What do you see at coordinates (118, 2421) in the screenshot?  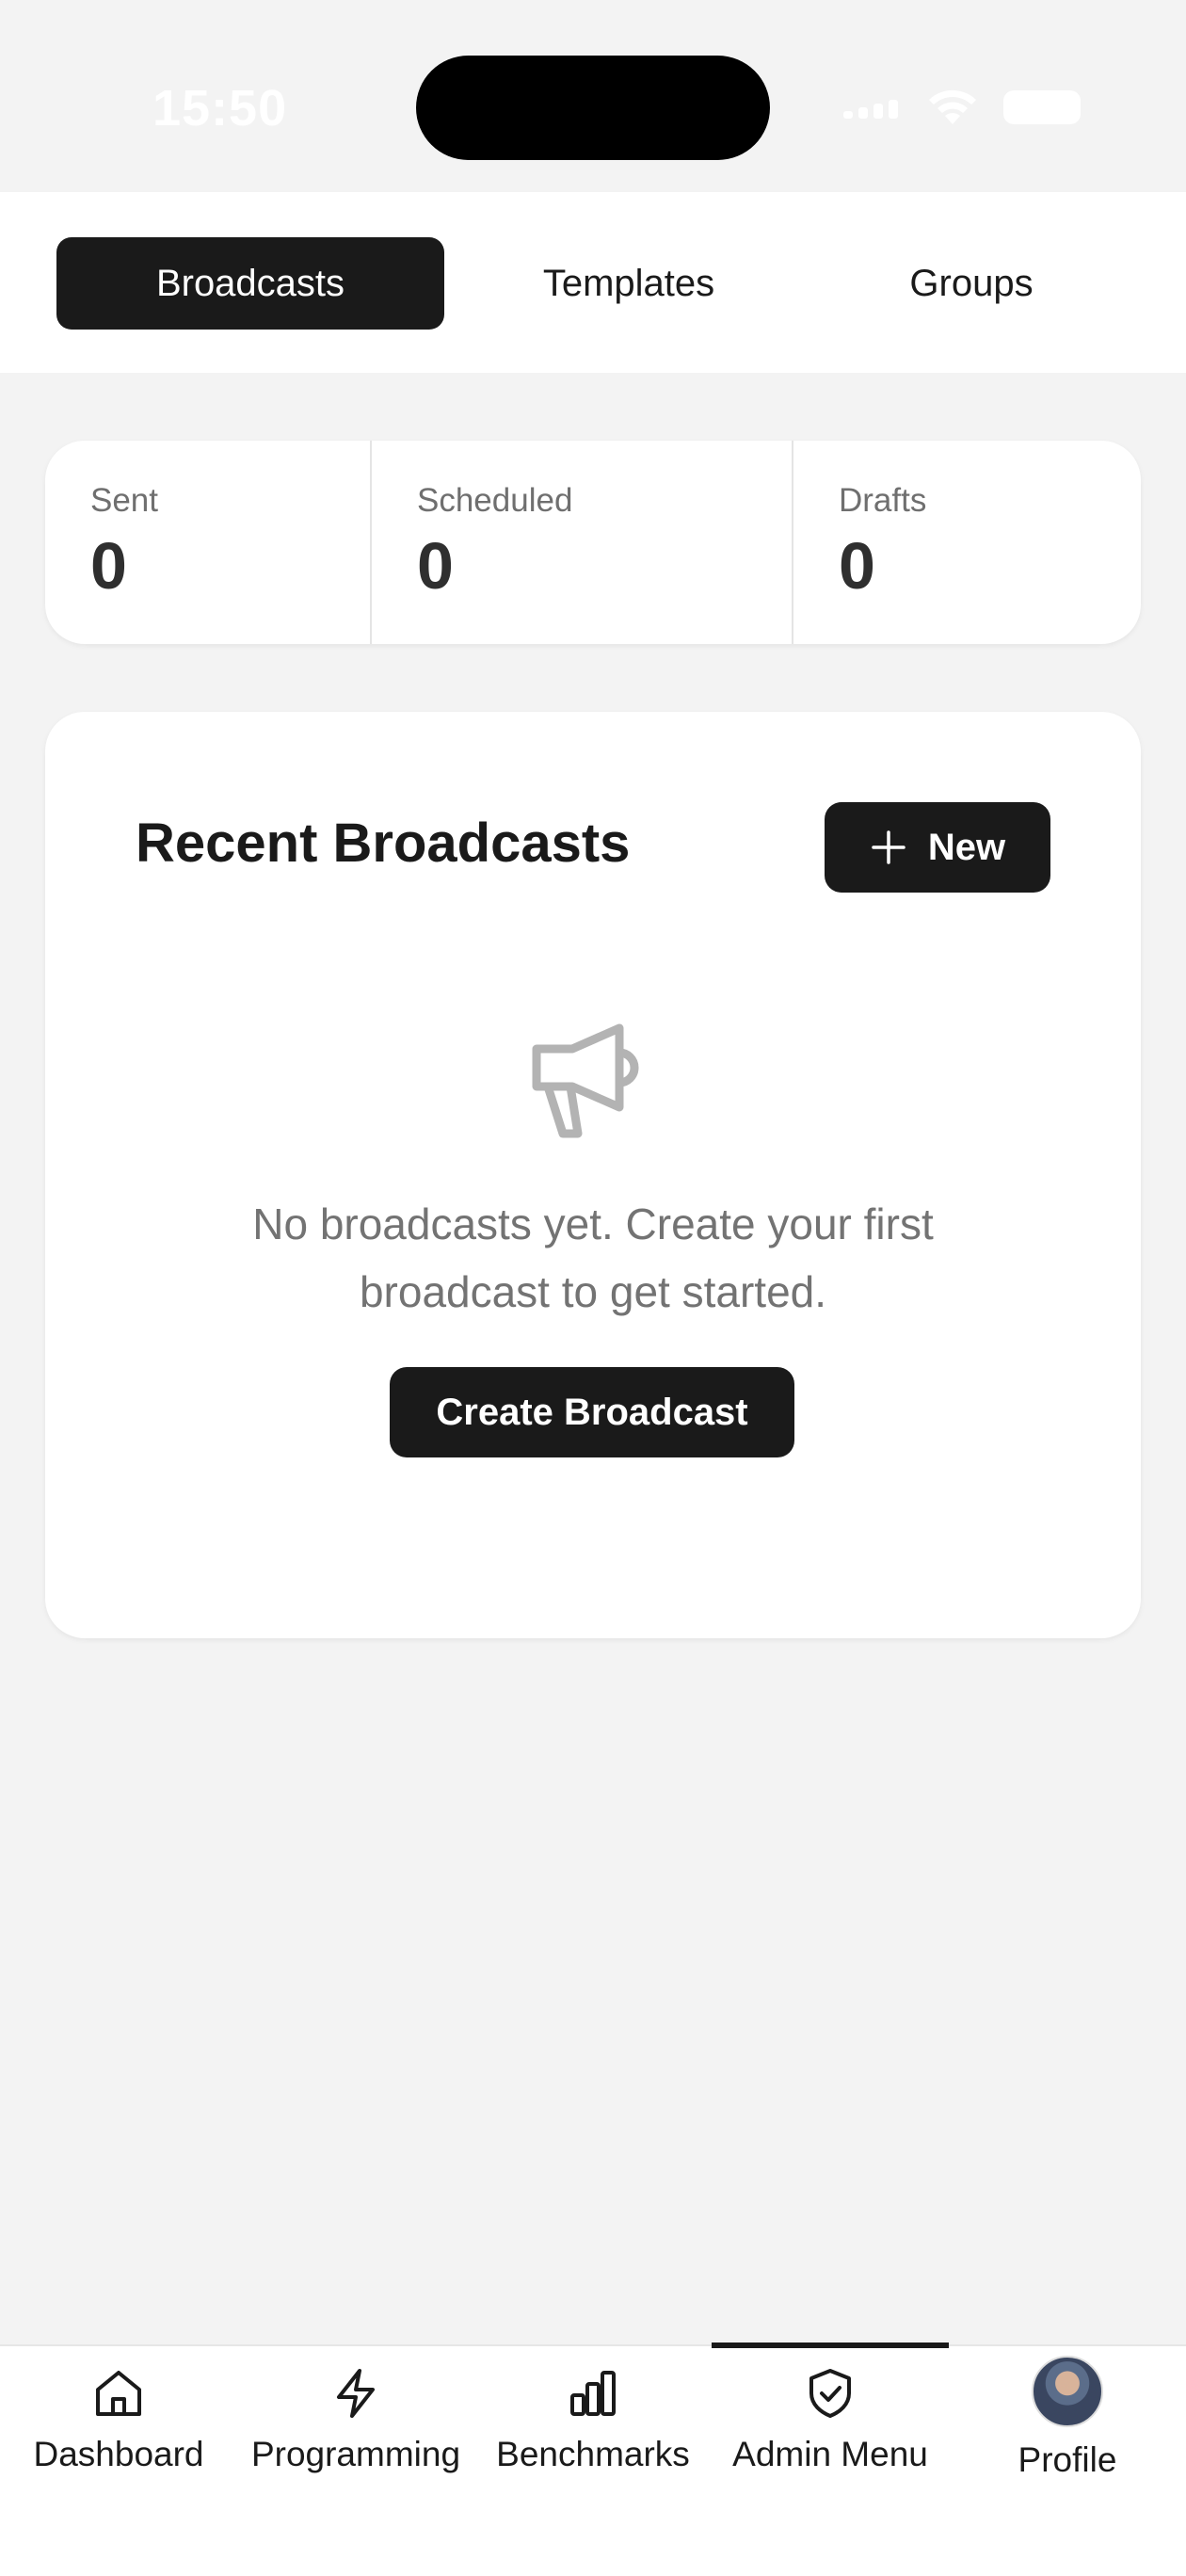 I see `nav-item-dashboard: Dashboard` at bounding box center [118, 2421].